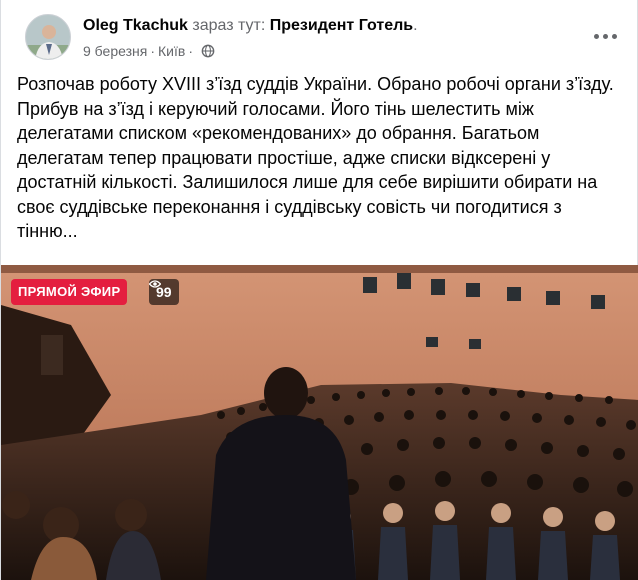 The image size is (638, 580). I want to click on eye-icon, so click(155, 284).